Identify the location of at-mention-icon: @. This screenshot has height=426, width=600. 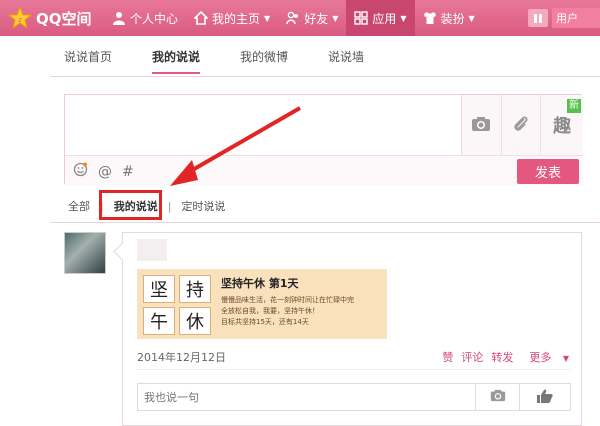
(105, 172).